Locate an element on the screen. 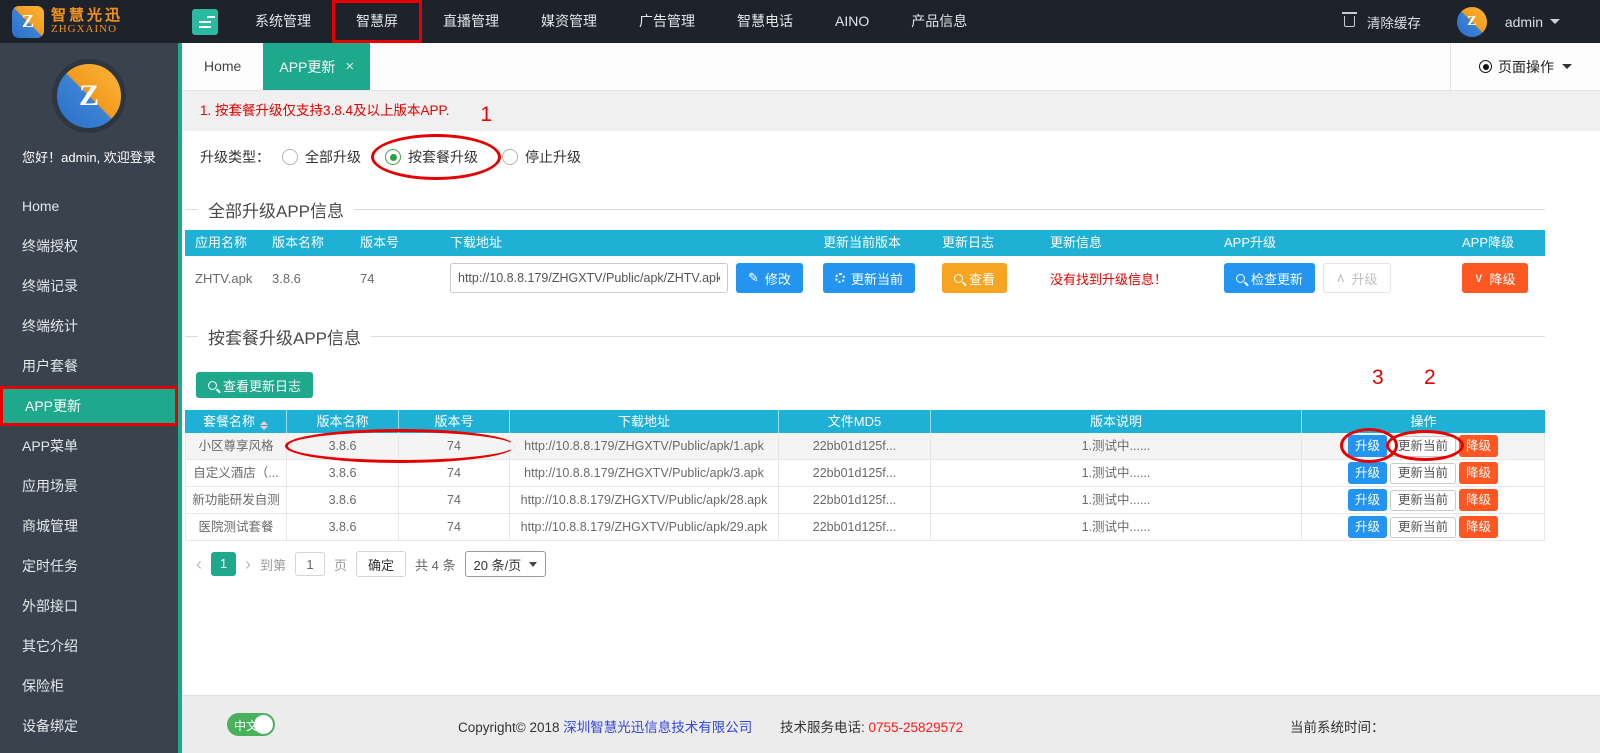 Image resolution: width=1600 pixels, height=753 pixels. sidebar-item: 其它介绍 is located at coordinates (89, 646).